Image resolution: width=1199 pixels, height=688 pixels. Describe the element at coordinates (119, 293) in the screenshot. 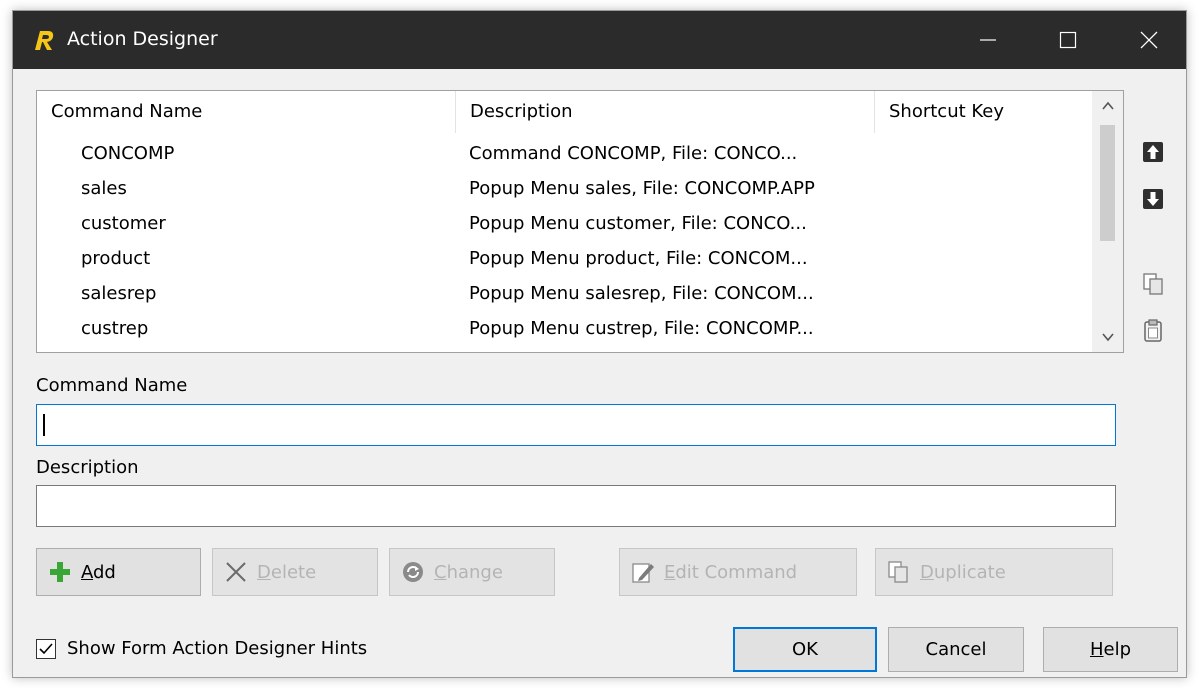

I see `command-name-cell: salesrep` at that location.